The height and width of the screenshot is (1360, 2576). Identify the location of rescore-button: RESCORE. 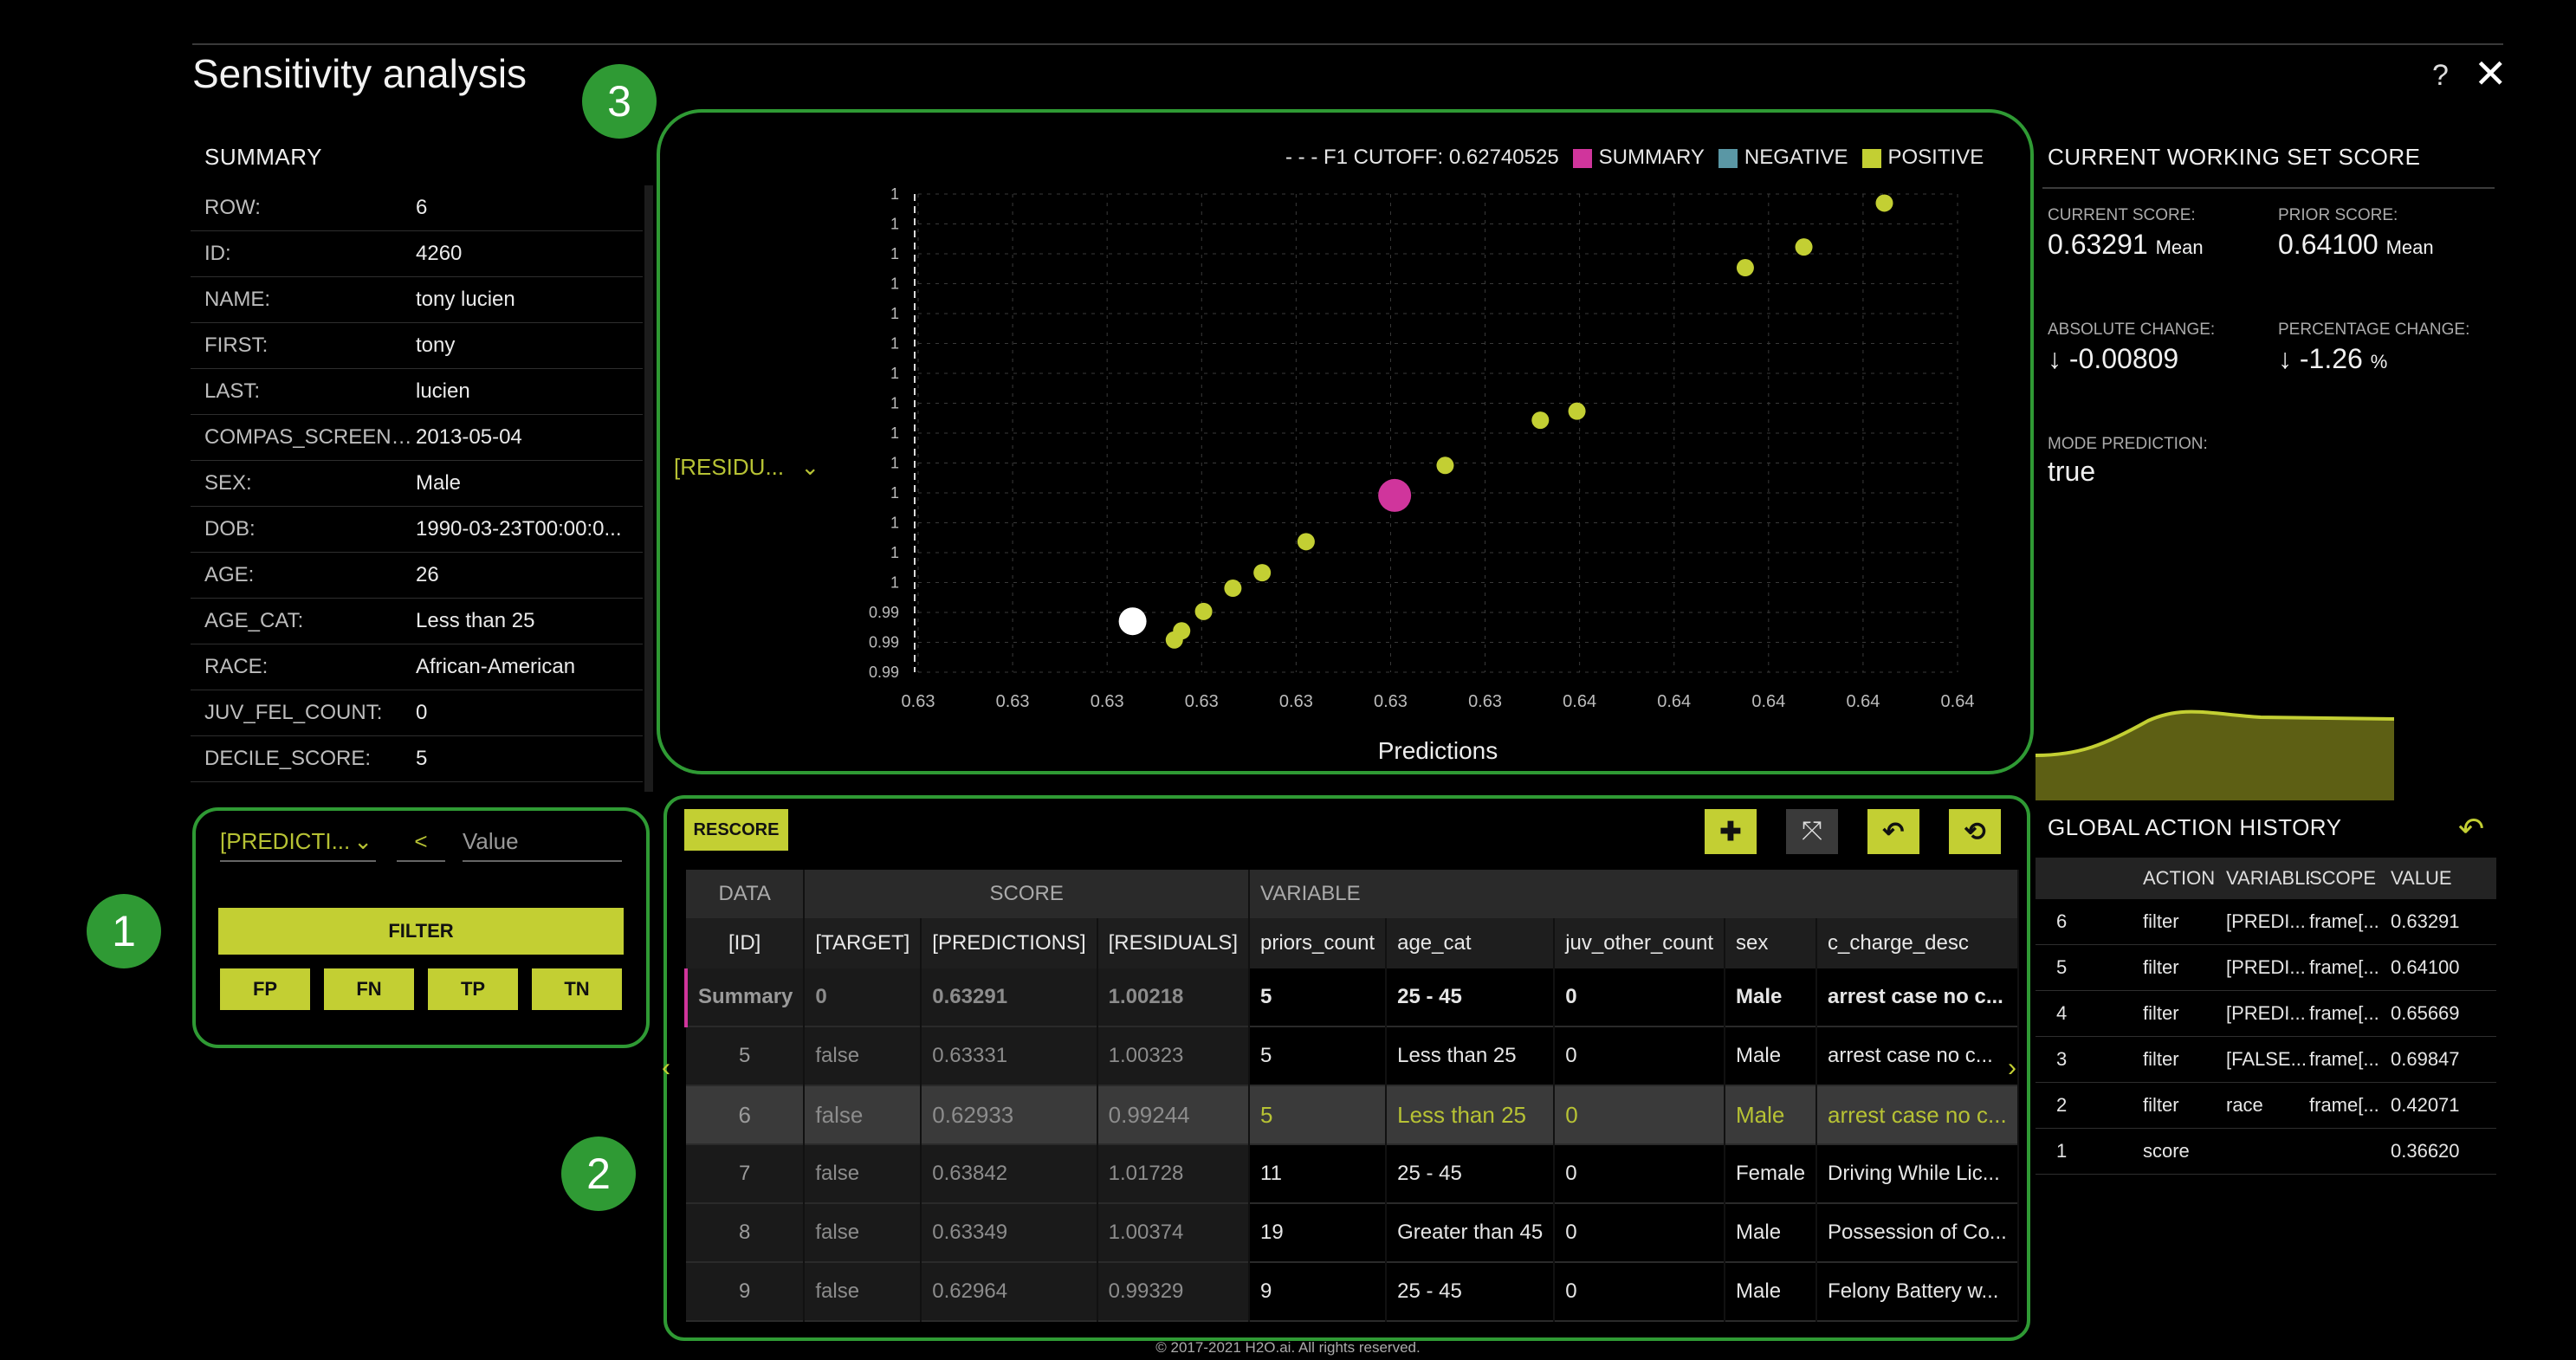
(736, 830).